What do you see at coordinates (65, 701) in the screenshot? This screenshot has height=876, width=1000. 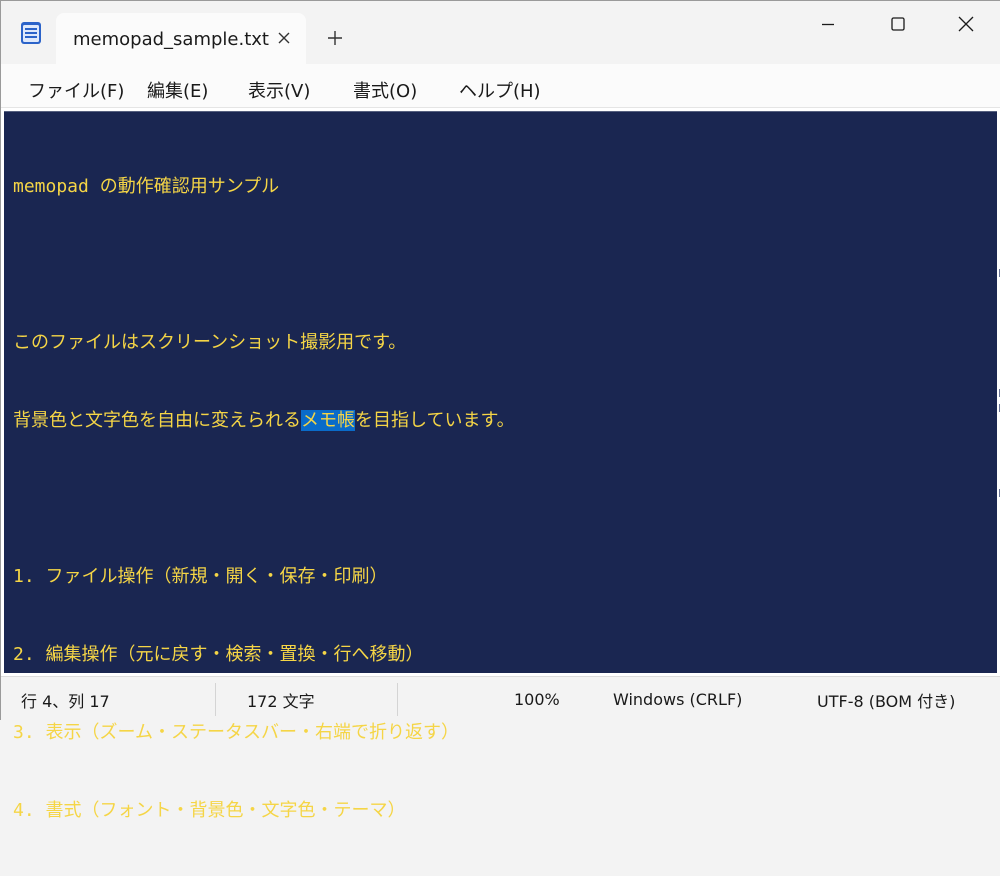 I see `cursor-position: 行 4、列 17` at bounding box center [65, 701].